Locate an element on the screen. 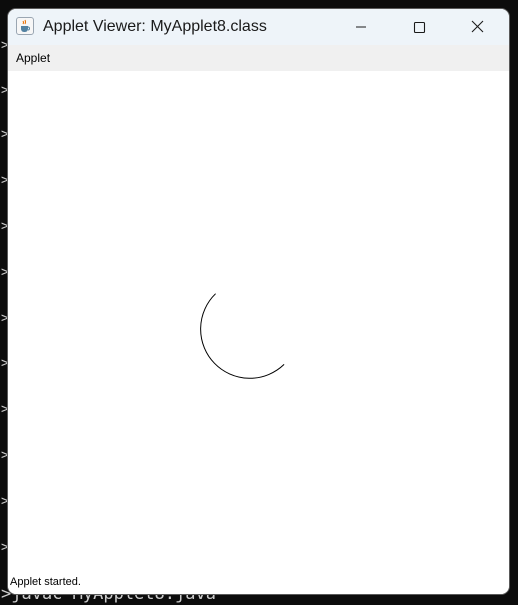 This screenshot has height=605, width=518. java-cup-icon is located at coordinates (25, 26).